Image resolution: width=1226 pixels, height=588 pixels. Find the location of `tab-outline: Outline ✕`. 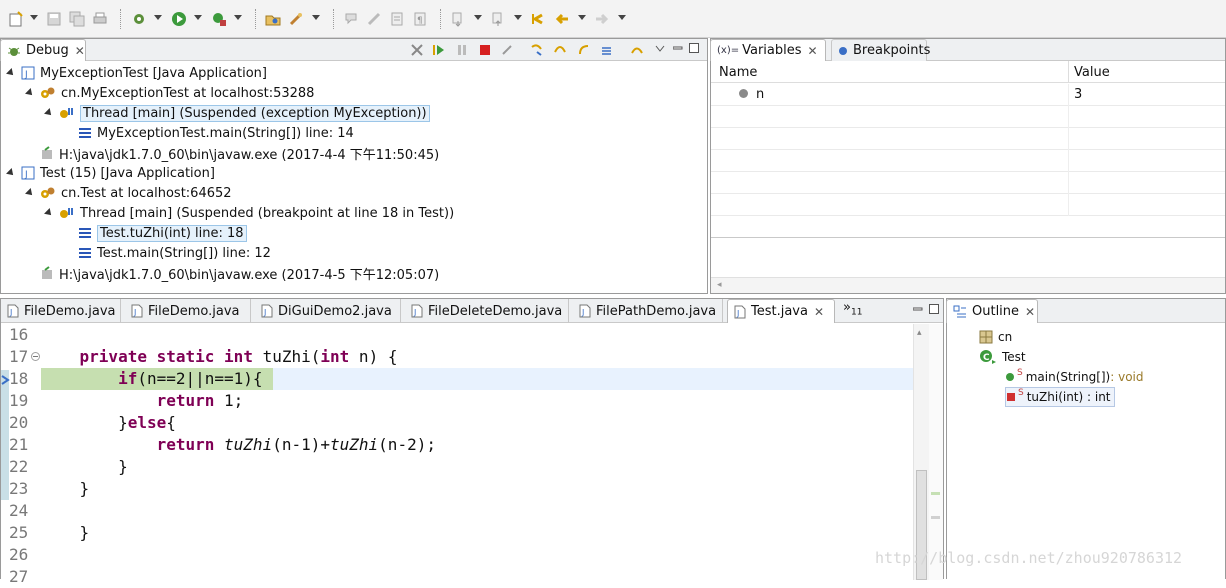

tab-outline: Outline ✕ is located at coordinates (992, 311).